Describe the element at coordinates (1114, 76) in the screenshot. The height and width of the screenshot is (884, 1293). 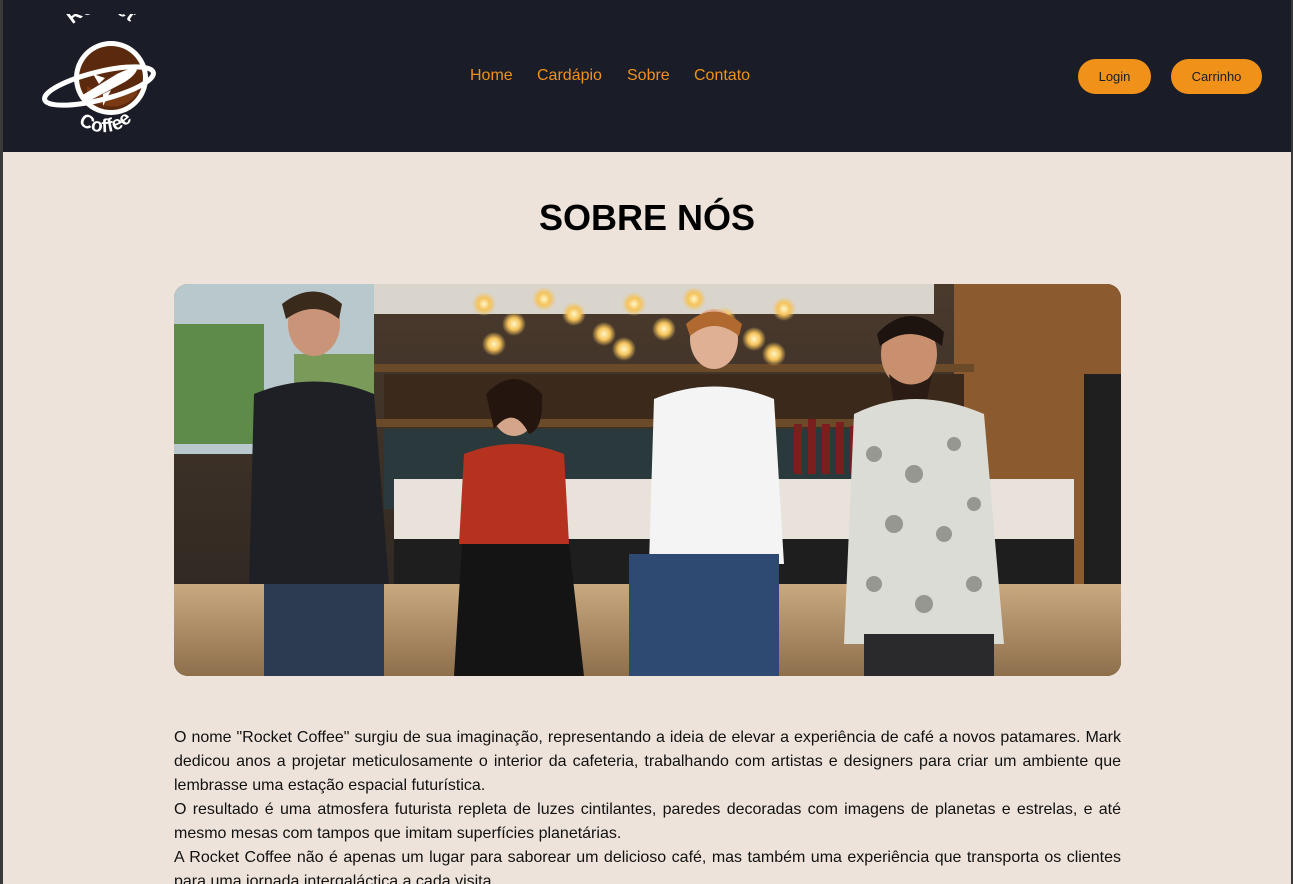
I see `login-button: Login` at that location.